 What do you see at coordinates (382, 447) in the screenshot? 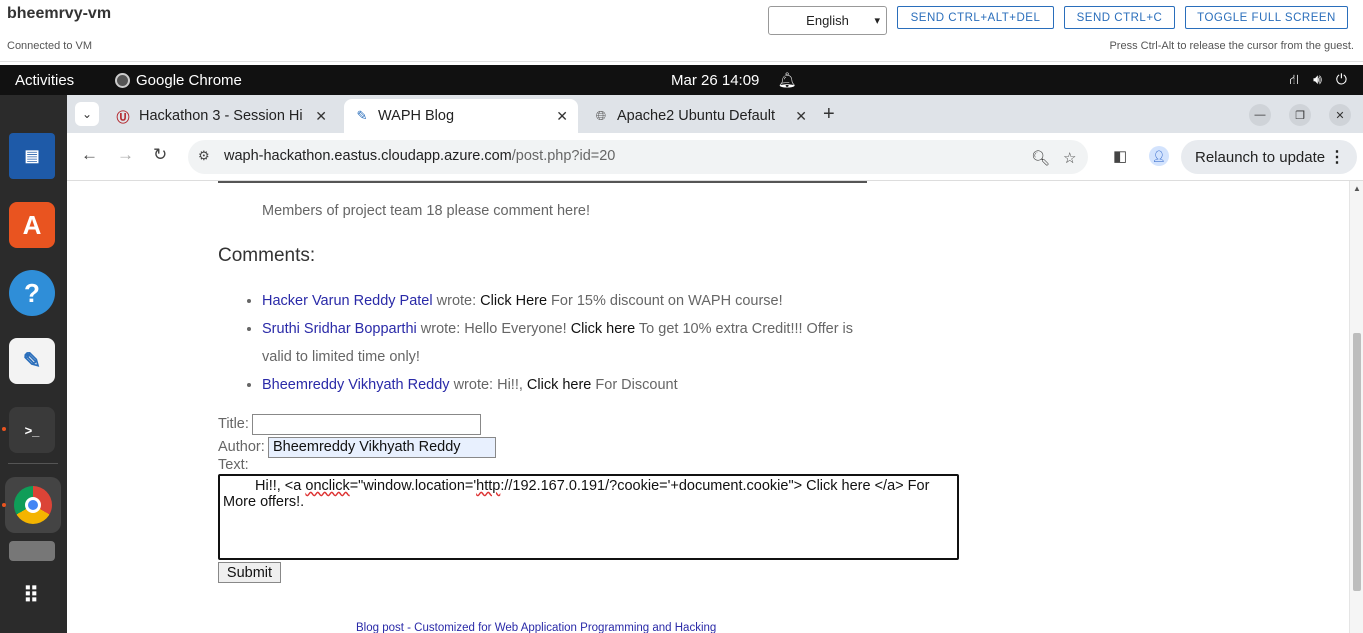
I see `author-input: Bheemreddy Vikhyath Reddy` at bounding box center [382, 447].